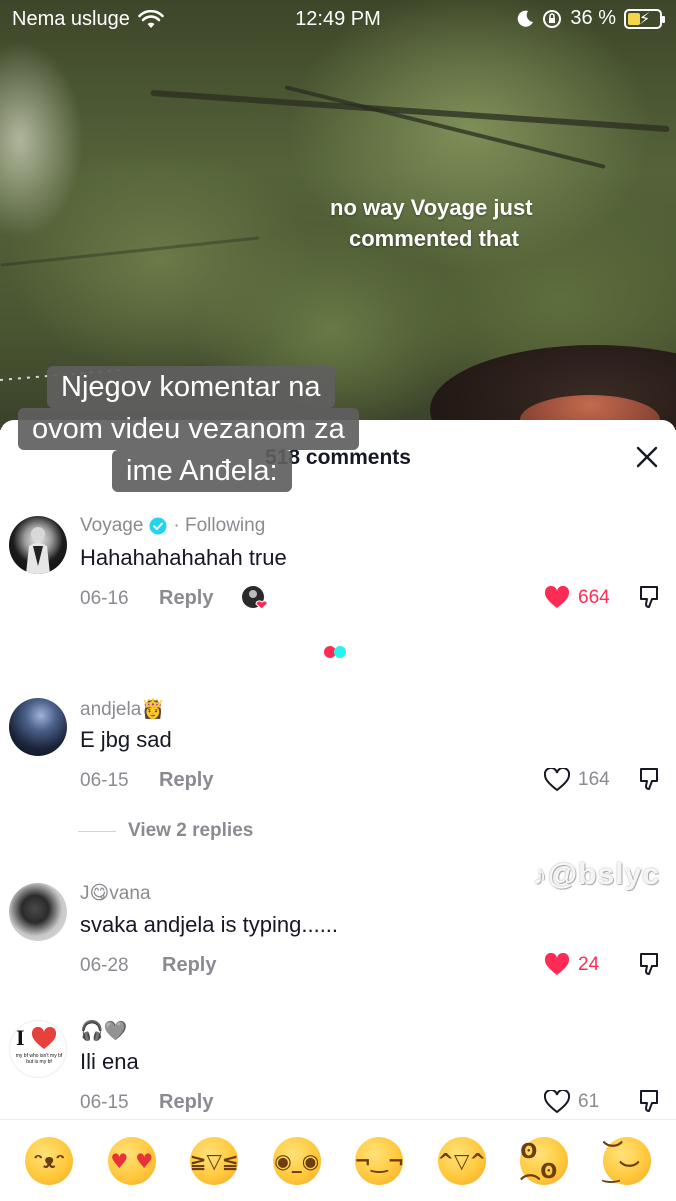  I want to click on emoji-quick-bar: ᵔᴥᵔ ♥ ♥ ≧▽≦ ◉_◉ ¬‿¬ ^▽^ ʘ︵ʘ ︶‿︶, so click(338, 1160).